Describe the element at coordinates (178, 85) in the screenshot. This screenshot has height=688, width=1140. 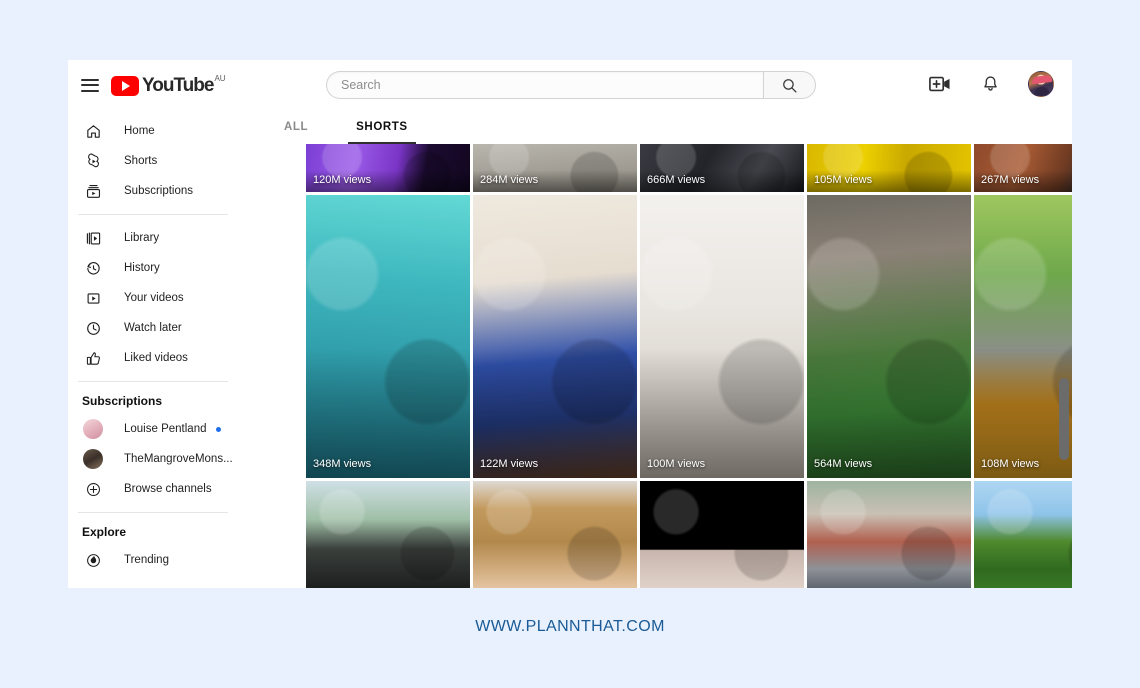
I see `youtube-wordmark: YouTube` at that location.